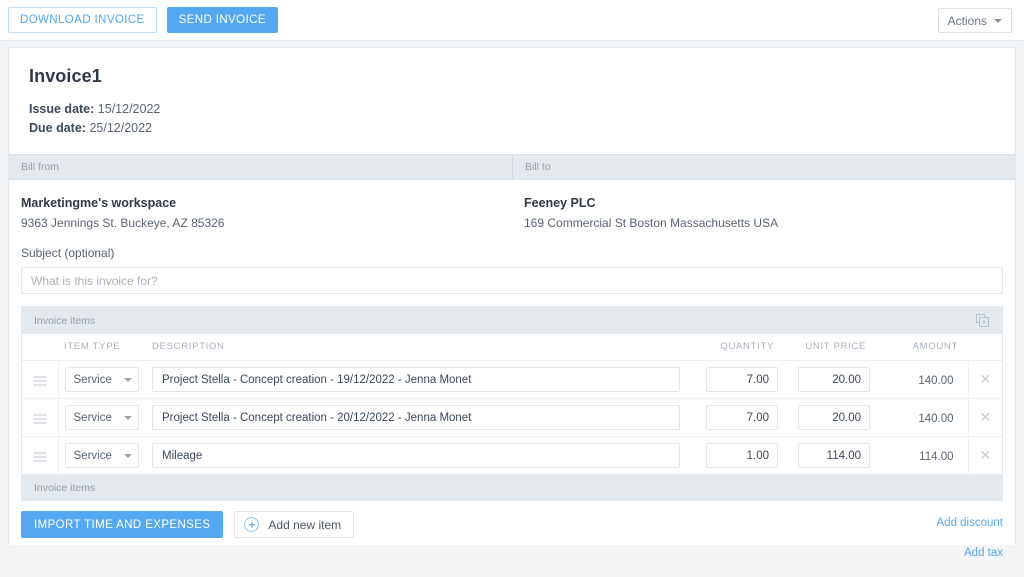  What do you see at coordinates (834, 347) in the screenshot?
I see `col-unit-price: UNIT PRICE` at bounding box center [834, 347].